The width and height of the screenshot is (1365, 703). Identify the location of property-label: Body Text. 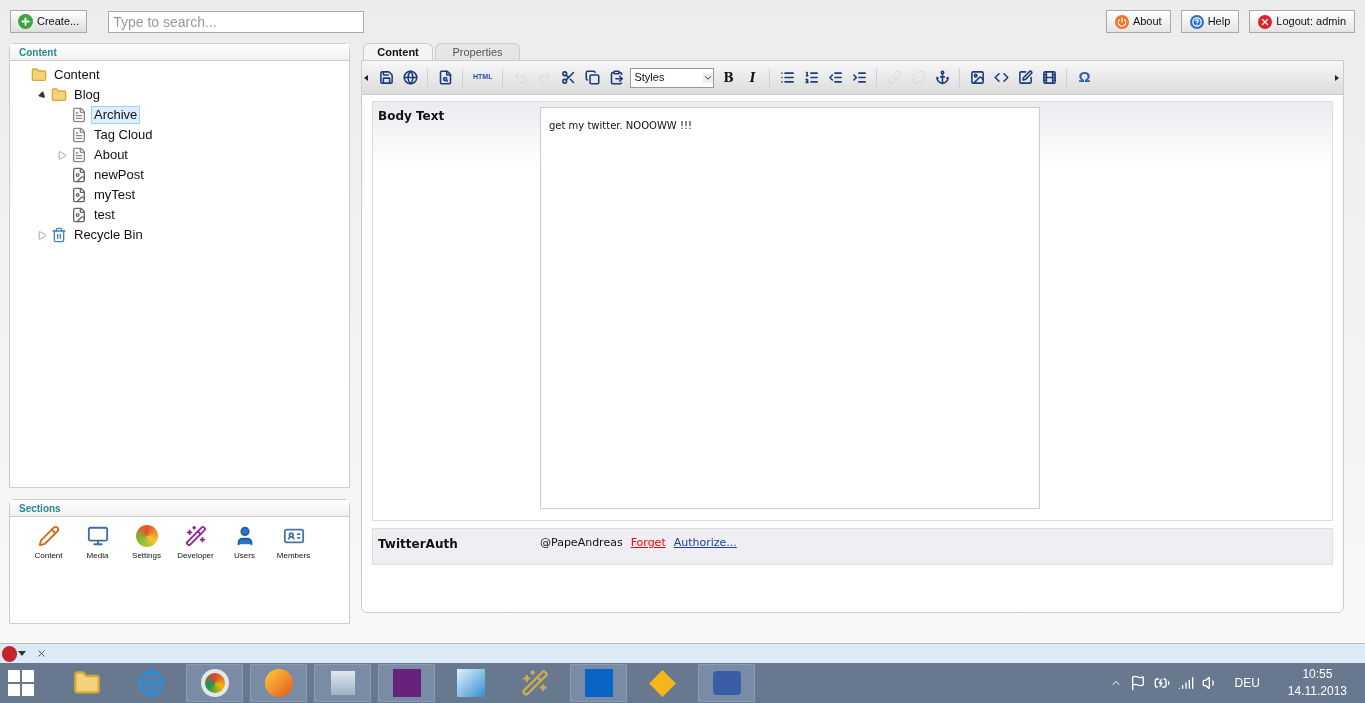
(412, 116).